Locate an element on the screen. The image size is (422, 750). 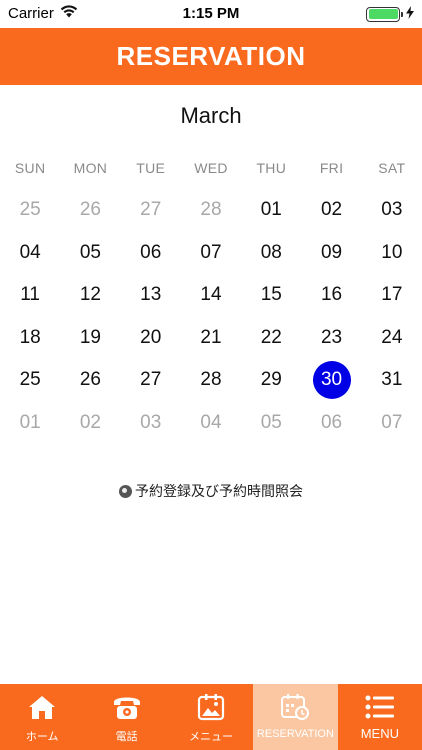
tab-home-label: ホーム is located at coordinates (42, 737).